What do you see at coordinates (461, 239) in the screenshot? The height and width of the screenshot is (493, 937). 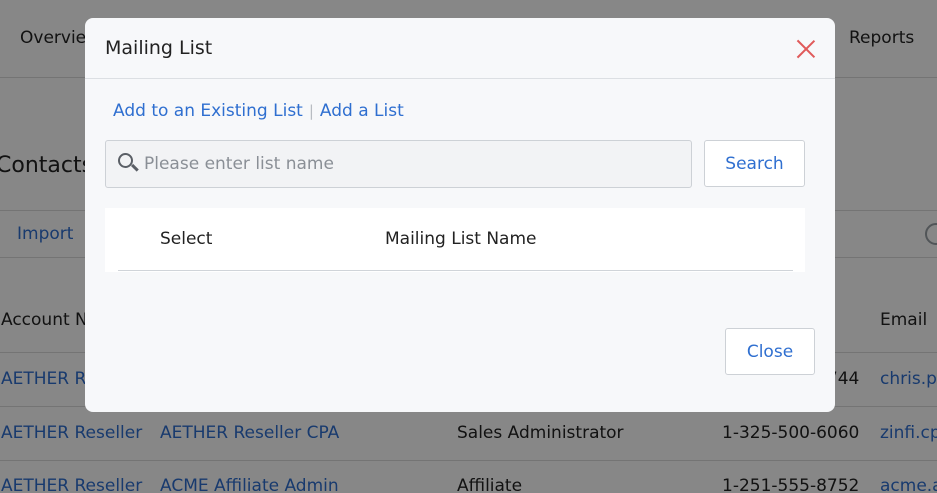 I see `column-header-mailing-list-name: Mailing List Name` at bounding box center [461, 239].